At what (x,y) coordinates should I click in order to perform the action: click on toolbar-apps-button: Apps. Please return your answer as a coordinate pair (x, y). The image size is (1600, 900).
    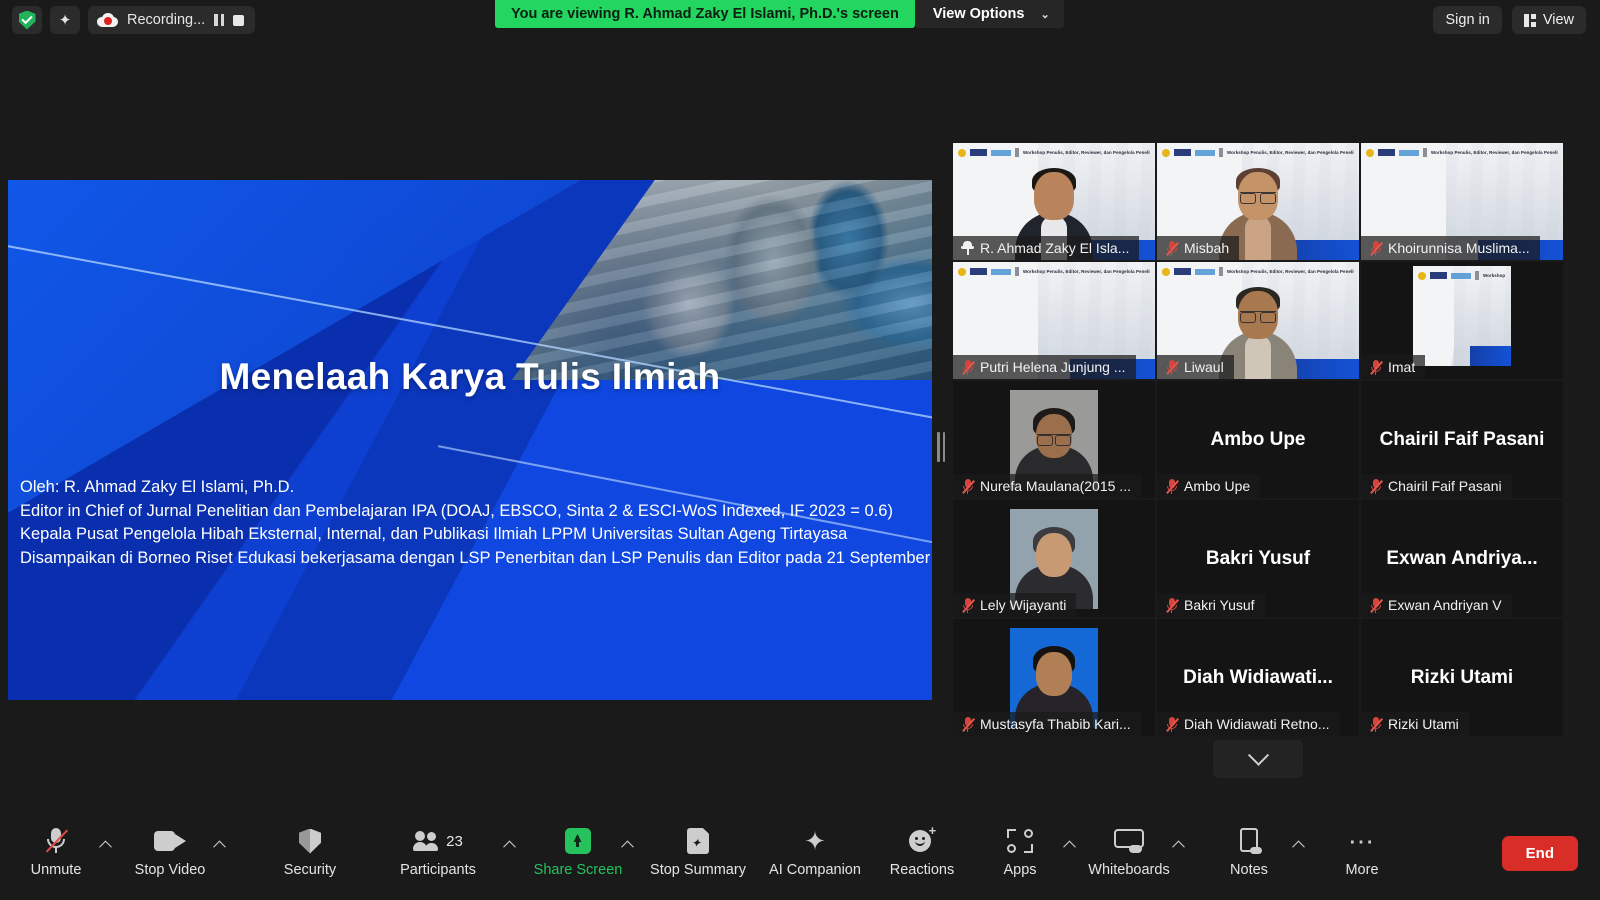
    Looking at the image, I should click on (1020, 852).